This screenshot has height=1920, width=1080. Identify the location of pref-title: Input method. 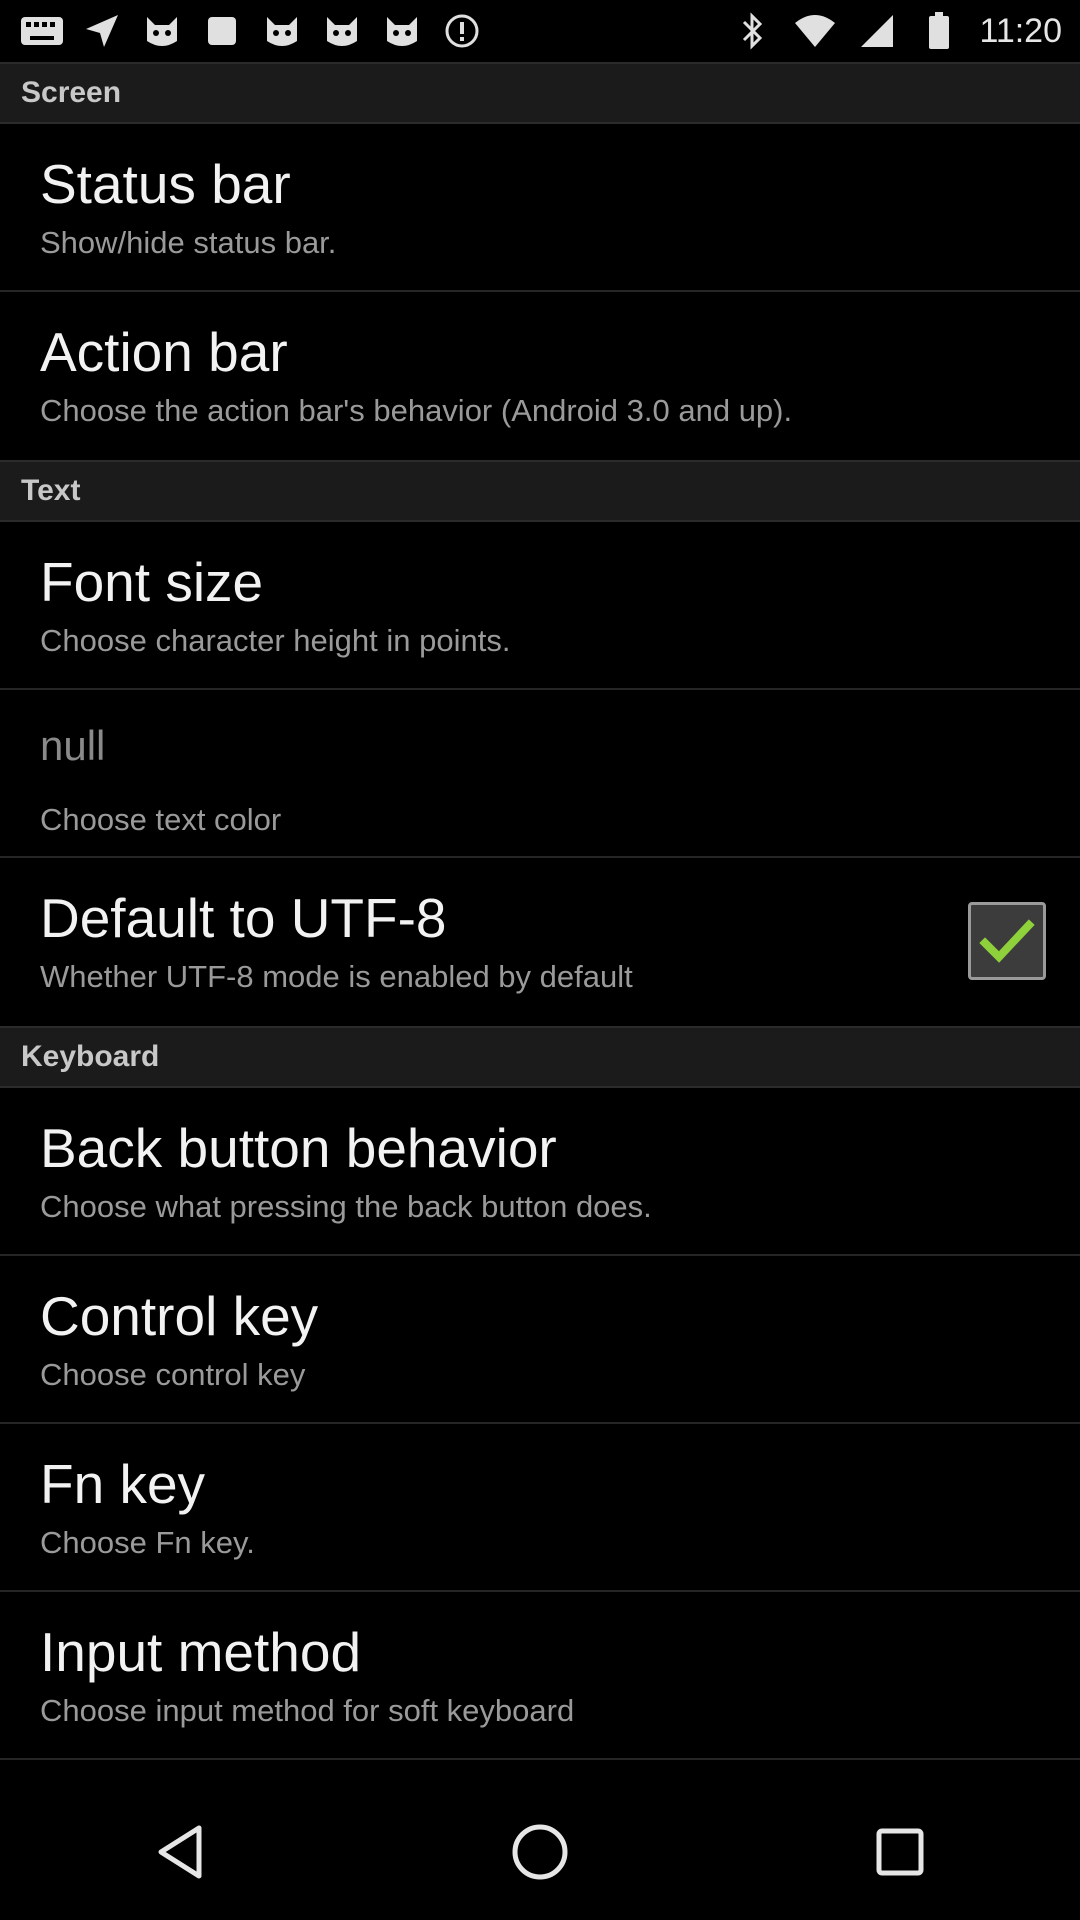
(201, 1652).